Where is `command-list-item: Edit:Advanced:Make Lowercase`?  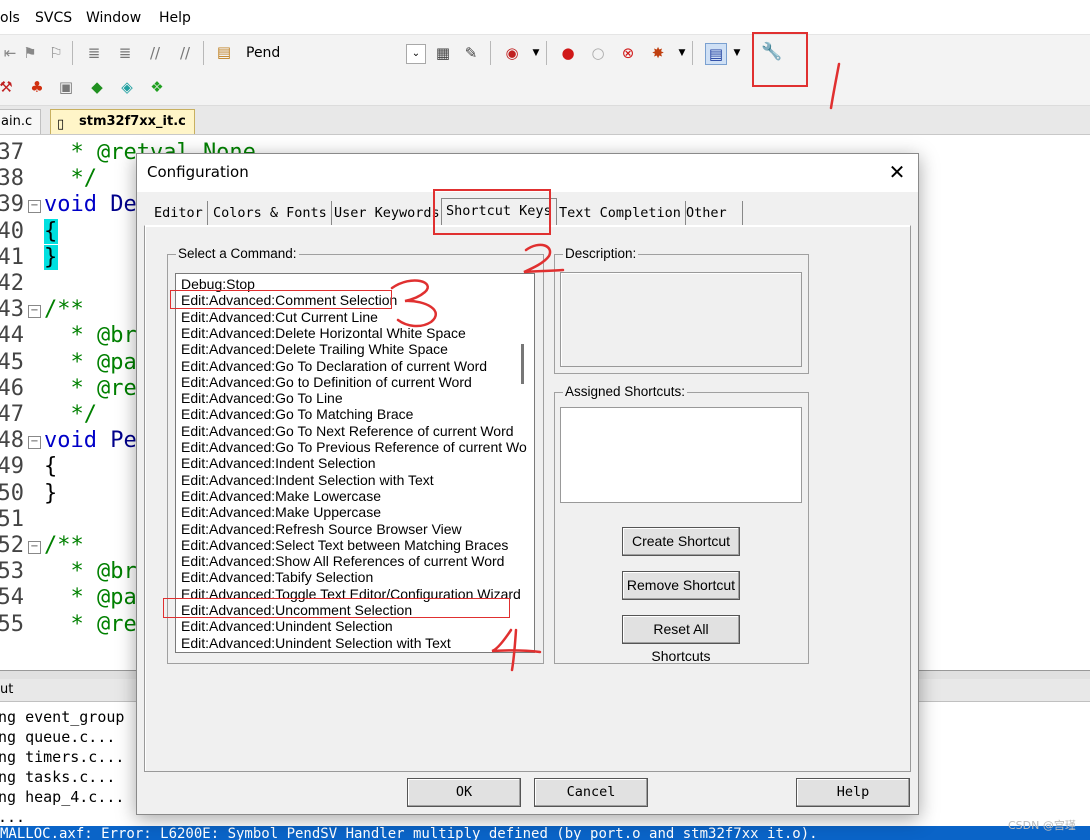 command-list-item: Edit:Advanced:Make Lowercase is located at coordinates (281, 496).